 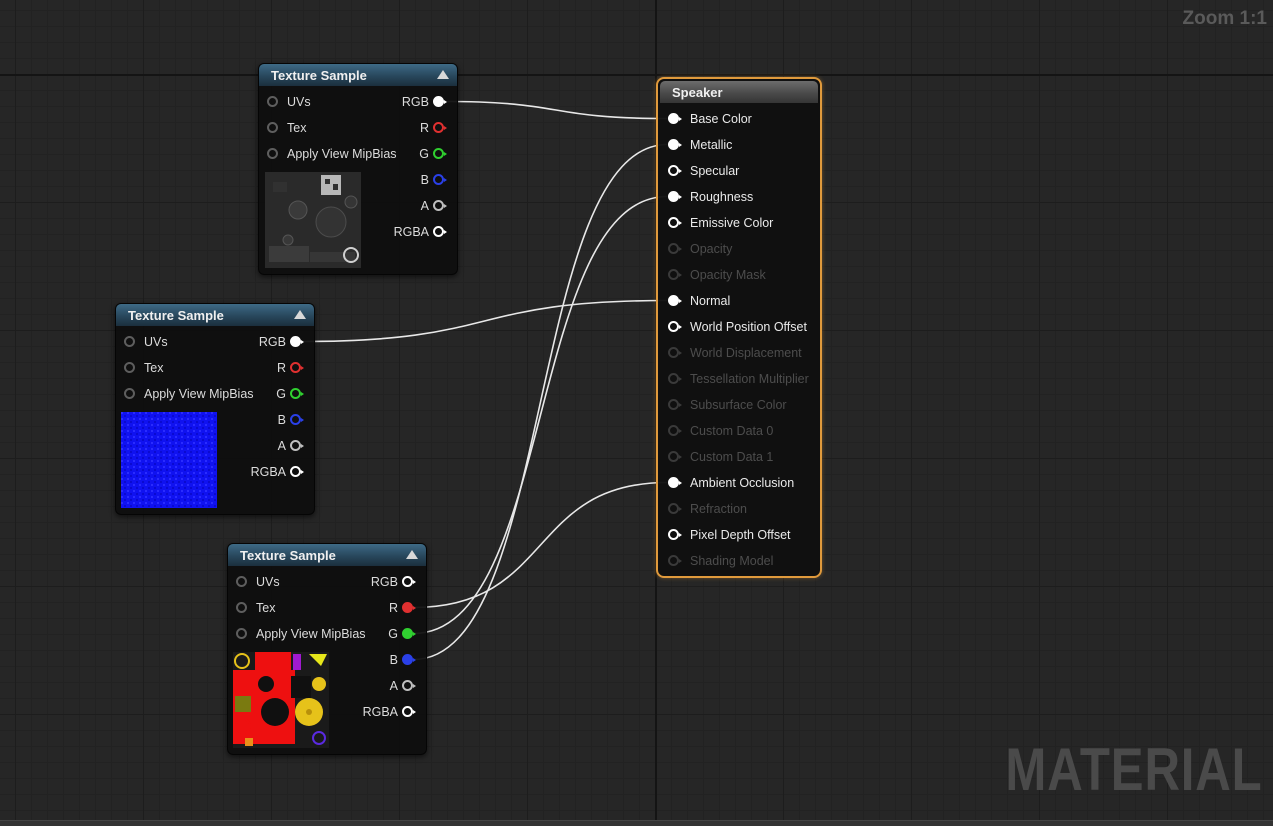 I want to click on input-pin-label: UVs, so click(x=299, y=102).